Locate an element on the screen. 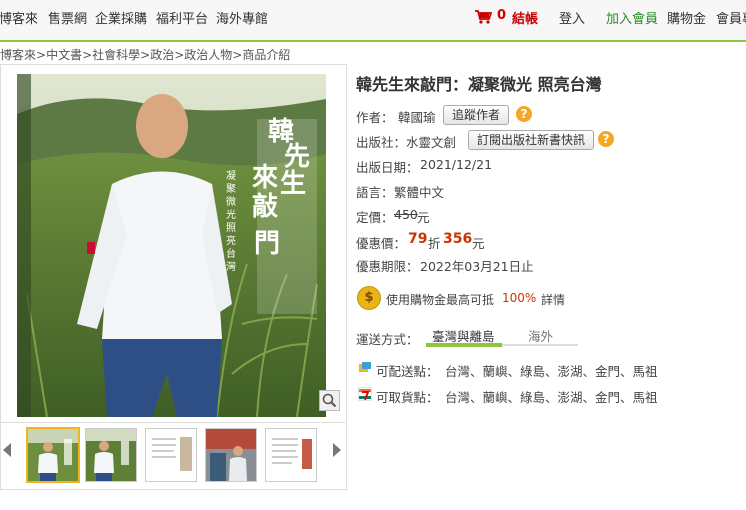 This screenshot has height=510, width=746. cover-title-char: 來 is located at coordinates (264, 178).